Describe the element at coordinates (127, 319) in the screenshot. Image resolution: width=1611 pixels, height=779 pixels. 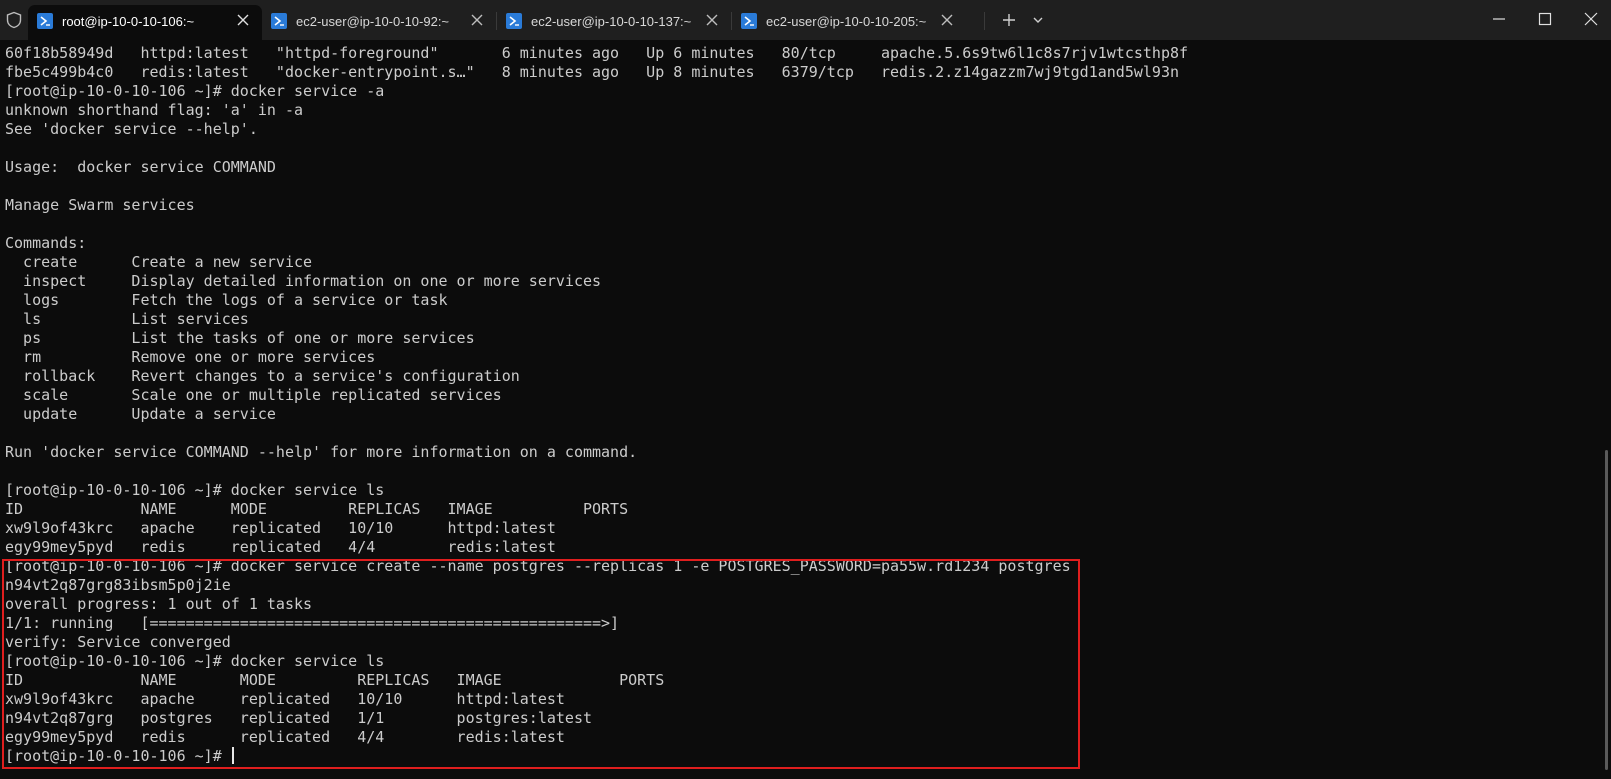
I see `terminal-line: ls List services` at that location.